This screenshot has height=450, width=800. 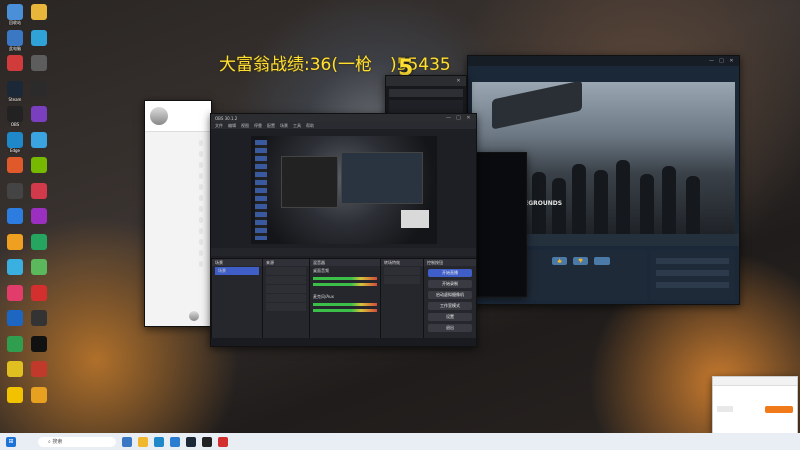 I want to click on scenes-dock-title: 场景, so click(x=237, y=262).